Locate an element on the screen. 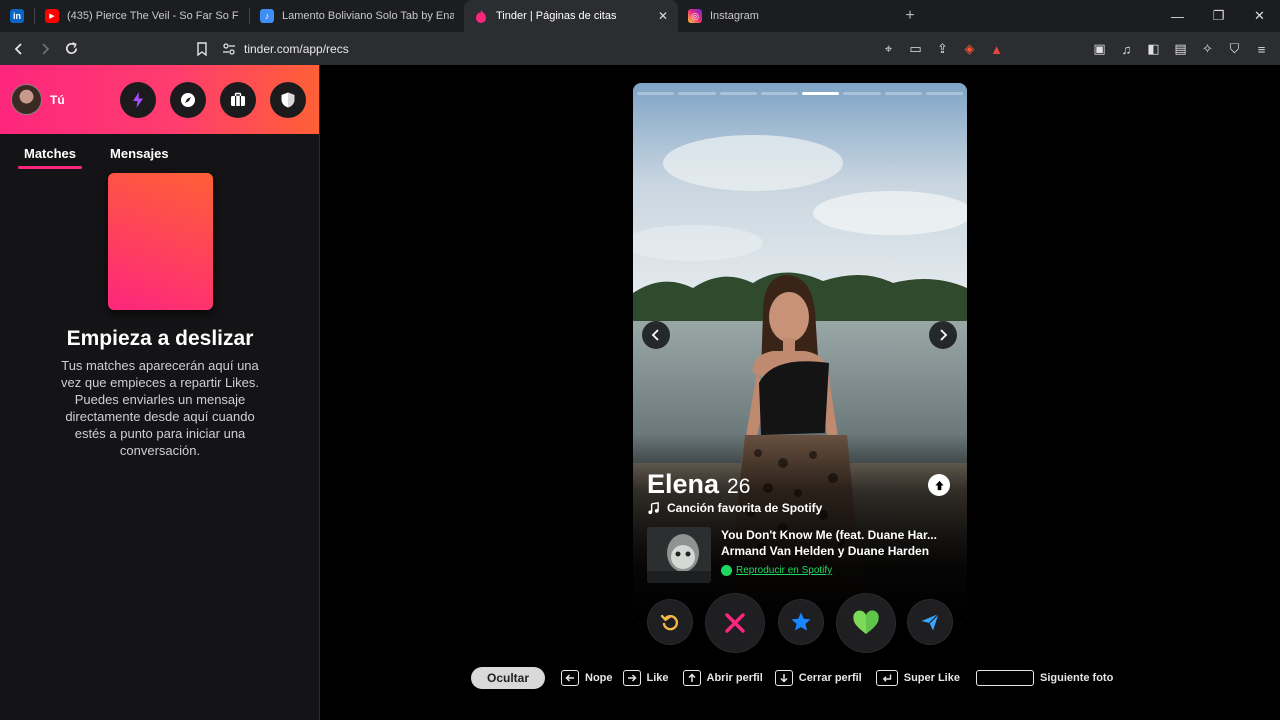 Image resolution: width=1280 pixels, height=720 pixels. bookmark-icon is located at coordinates (202, 49).